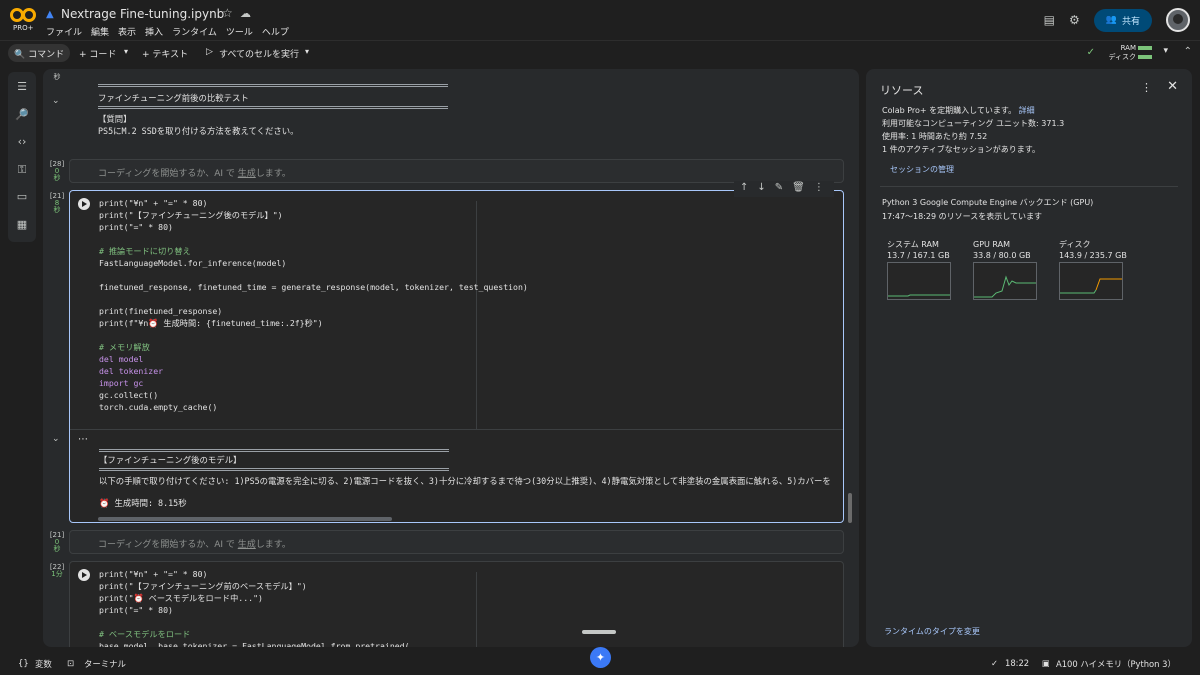 The width and height of the screenshot is (1200, 675). Describe the element at coordinates (476, 609) in the screenshot. I see `ruler-line` at that location.